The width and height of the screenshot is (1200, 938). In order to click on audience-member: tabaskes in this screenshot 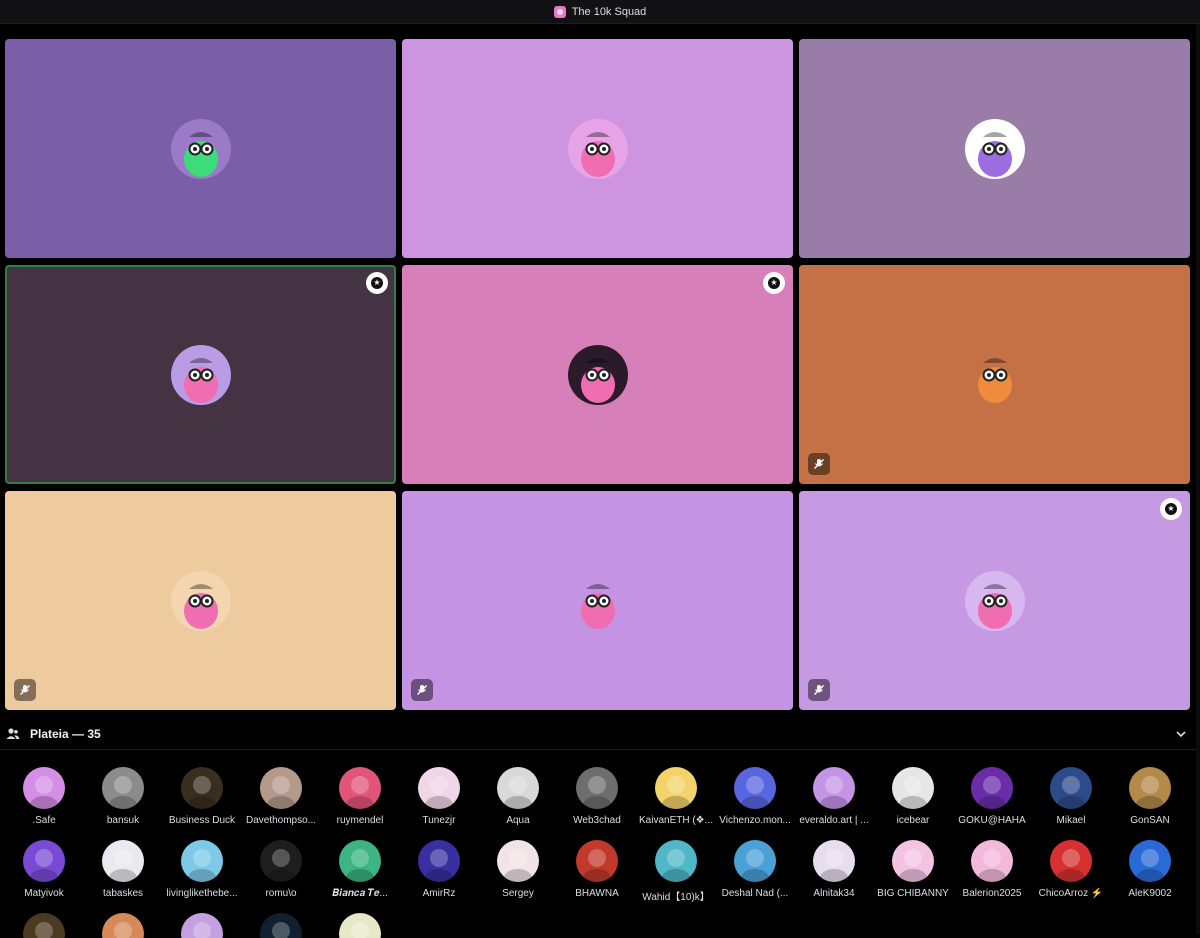, I will do `click(123, 869)`.